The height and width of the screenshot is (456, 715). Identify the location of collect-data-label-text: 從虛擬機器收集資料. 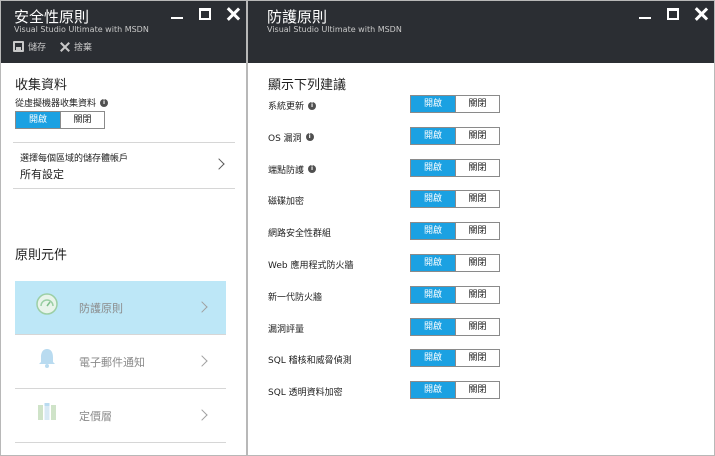
(56, 104).